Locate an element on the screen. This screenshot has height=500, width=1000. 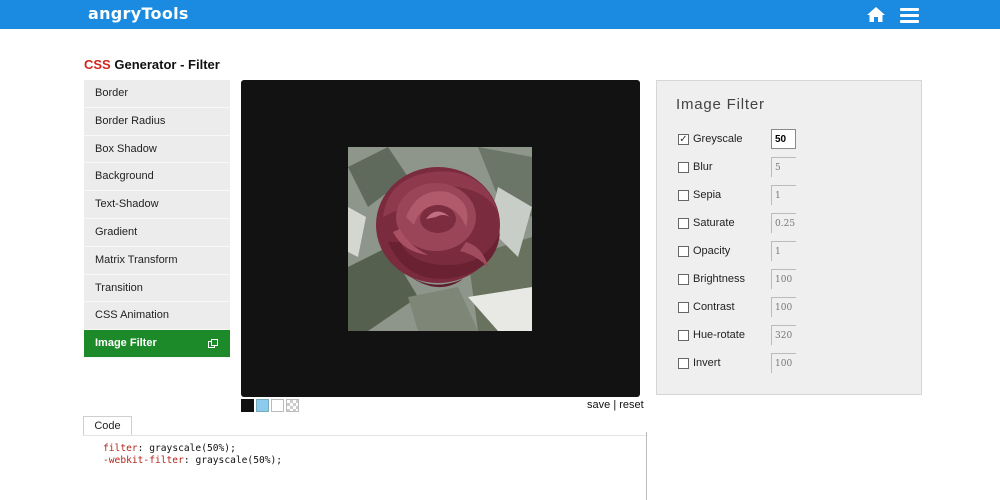
brightness-checkbox is located at coordinates (683, 279).